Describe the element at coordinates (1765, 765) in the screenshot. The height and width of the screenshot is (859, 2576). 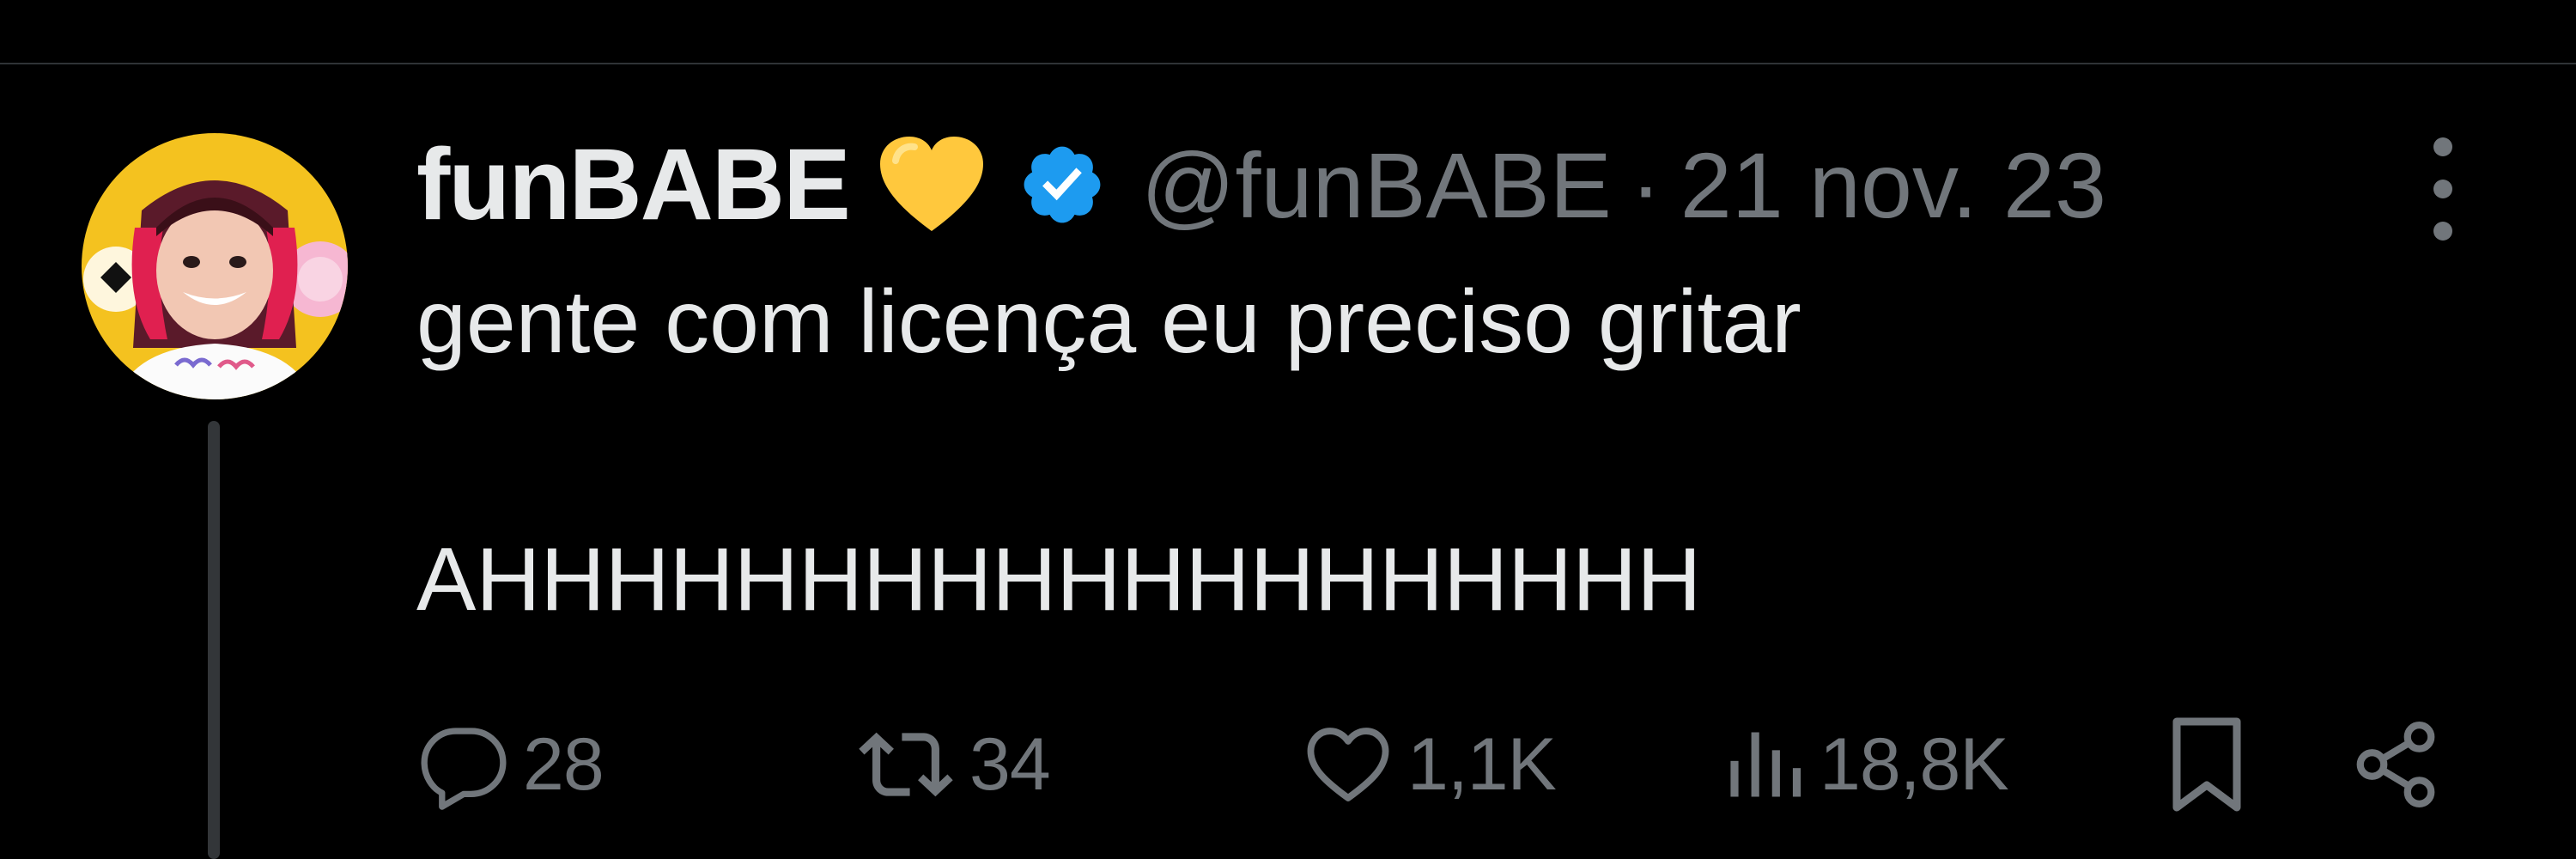
I see `views-chart-icon` at that location.